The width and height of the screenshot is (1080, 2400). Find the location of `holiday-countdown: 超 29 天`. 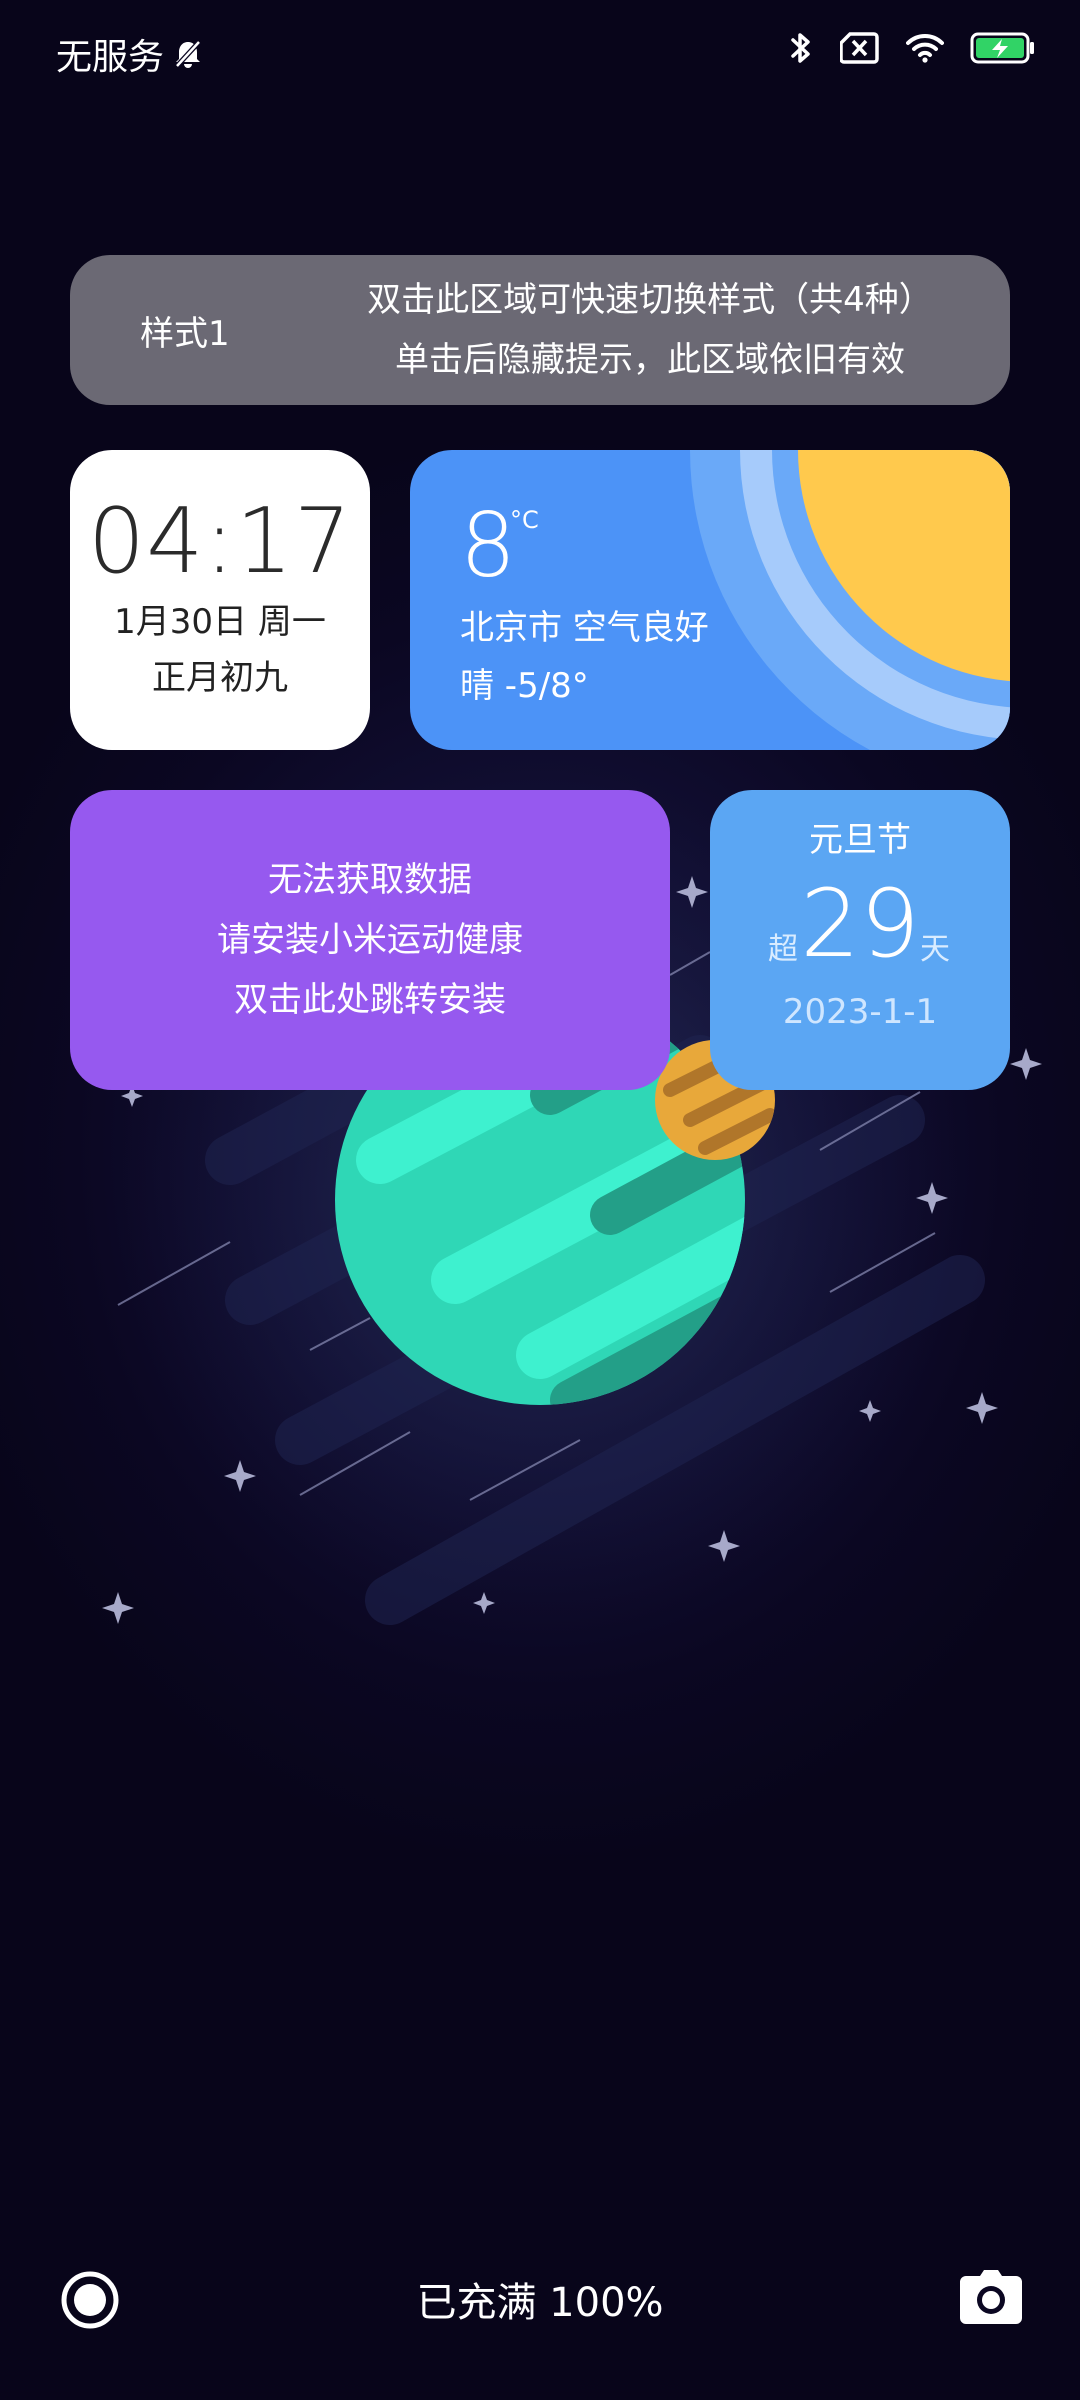

holiday-countdown: 超 29 天 is located at coordinates (860, 925).